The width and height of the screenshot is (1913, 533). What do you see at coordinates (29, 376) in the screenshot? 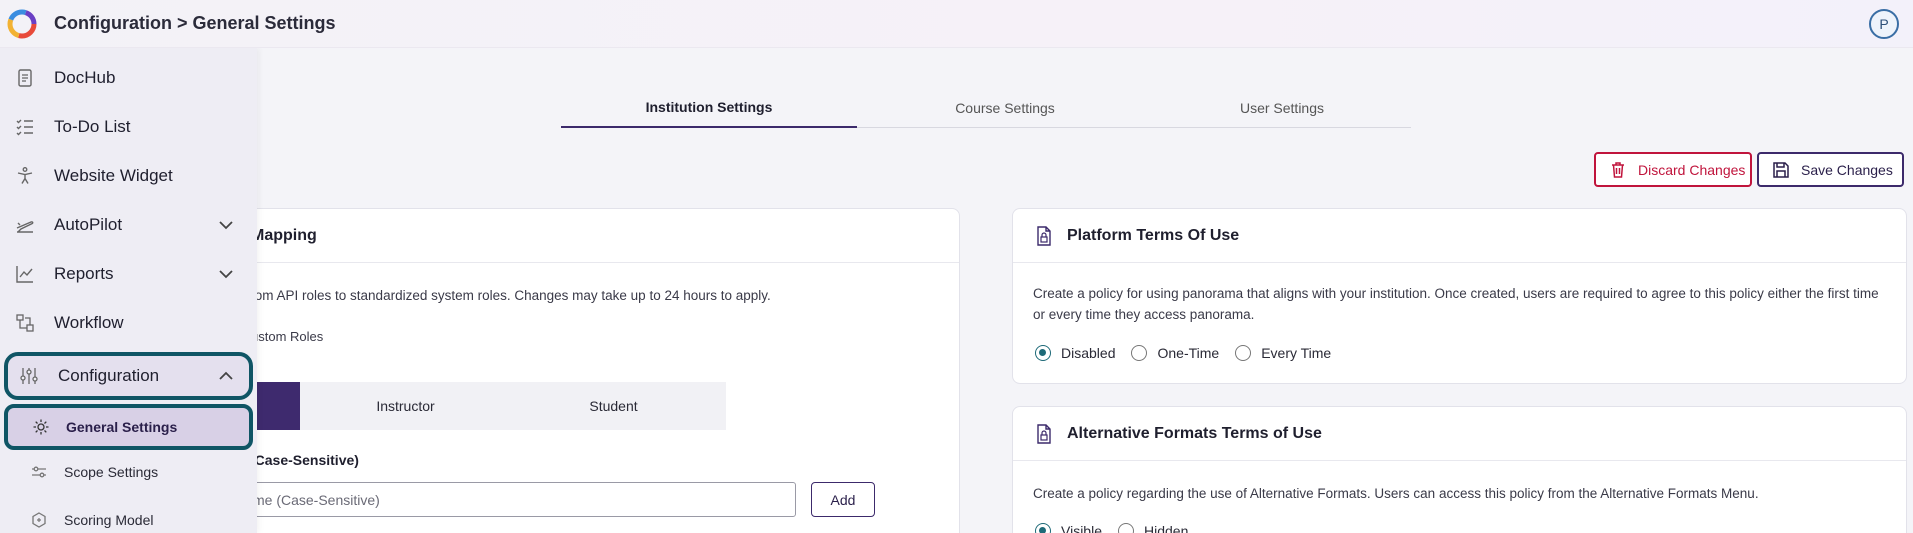
I see `sliders-icon` at bounding box center [29, 376].